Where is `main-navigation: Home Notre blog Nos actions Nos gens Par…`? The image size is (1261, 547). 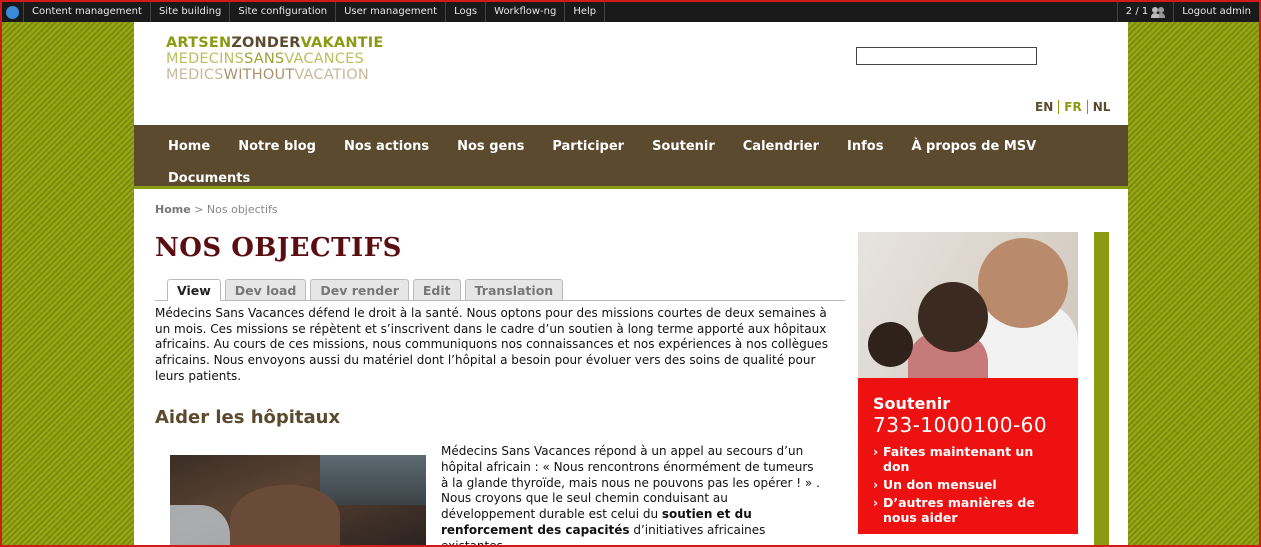 main-navigation: Home Notre blog Nos actions Nos gens Par… is located at coordinates (631, 157).